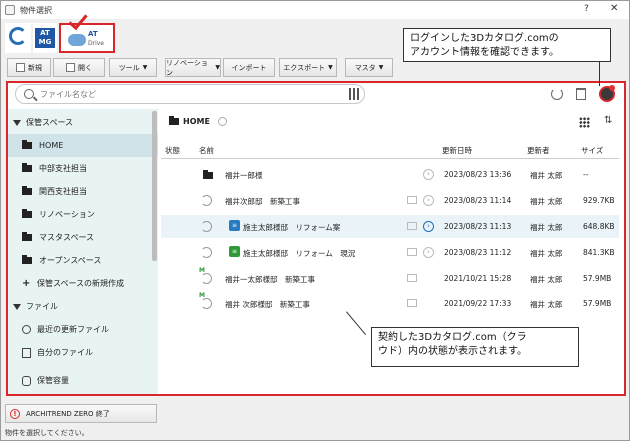 The height and width of the screenshot is (441, 630). I want to click on file-header: ファイル, so click(83, 306).